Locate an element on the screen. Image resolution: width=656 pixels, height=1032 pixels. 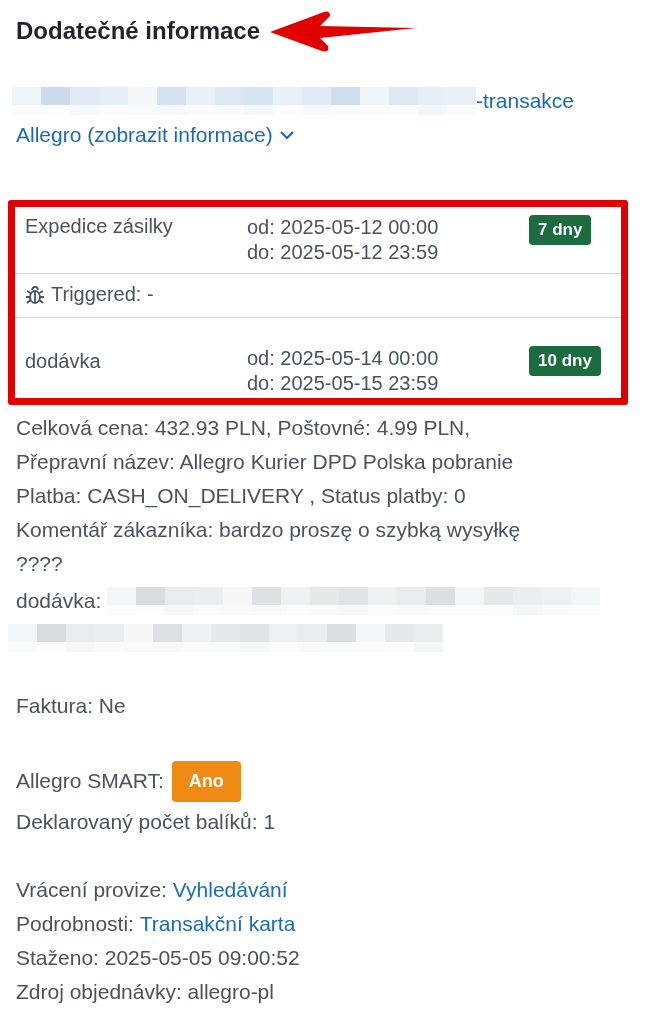
detail-text: Platba: CASH_ON_DELIVERY , Status platby: 0 is located at coordinates (241, 496).